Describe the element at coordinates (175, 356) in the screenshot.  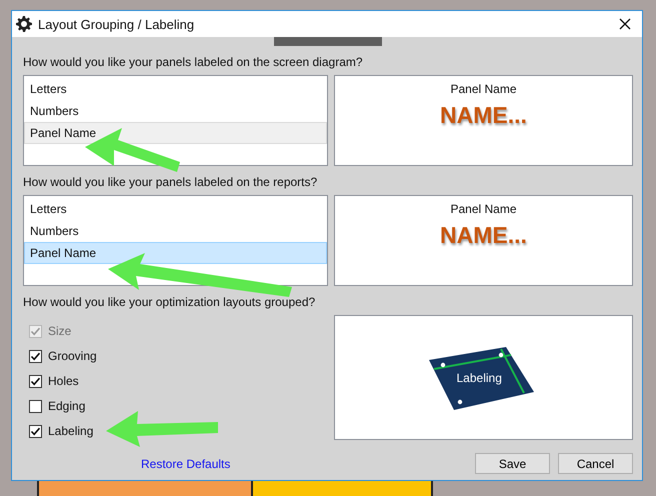
I see `checkbox-option: Grooving` at that location.